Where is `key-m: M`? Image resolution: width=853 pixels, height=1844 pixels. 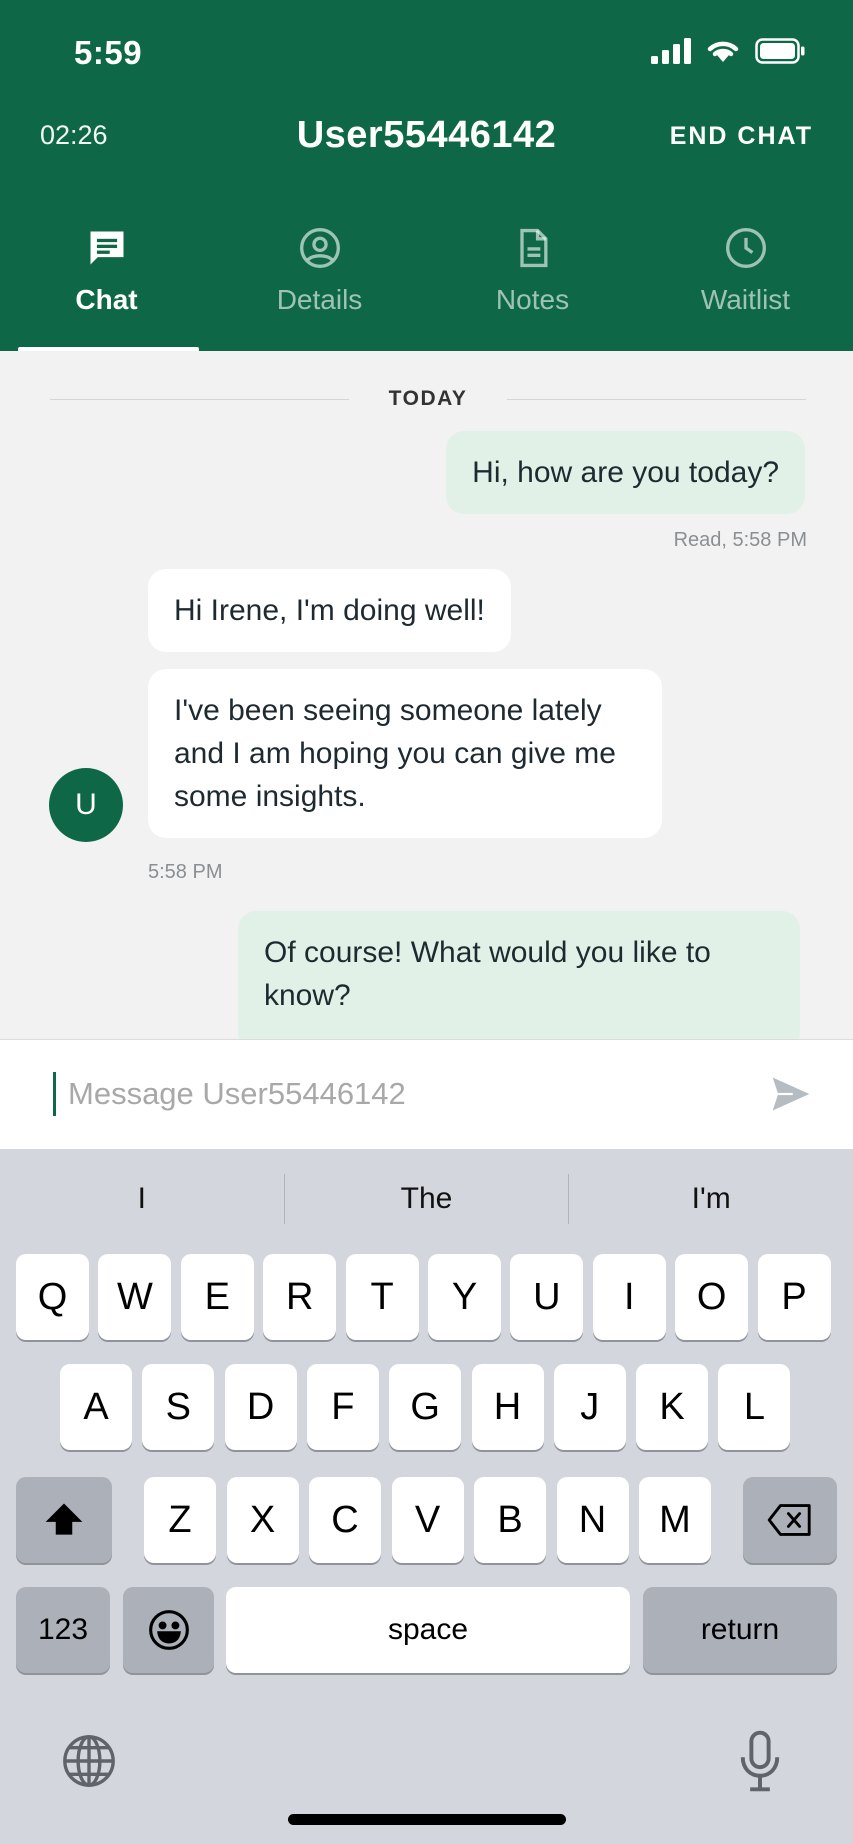 key-m: M is located at coordinates (675, 1520).